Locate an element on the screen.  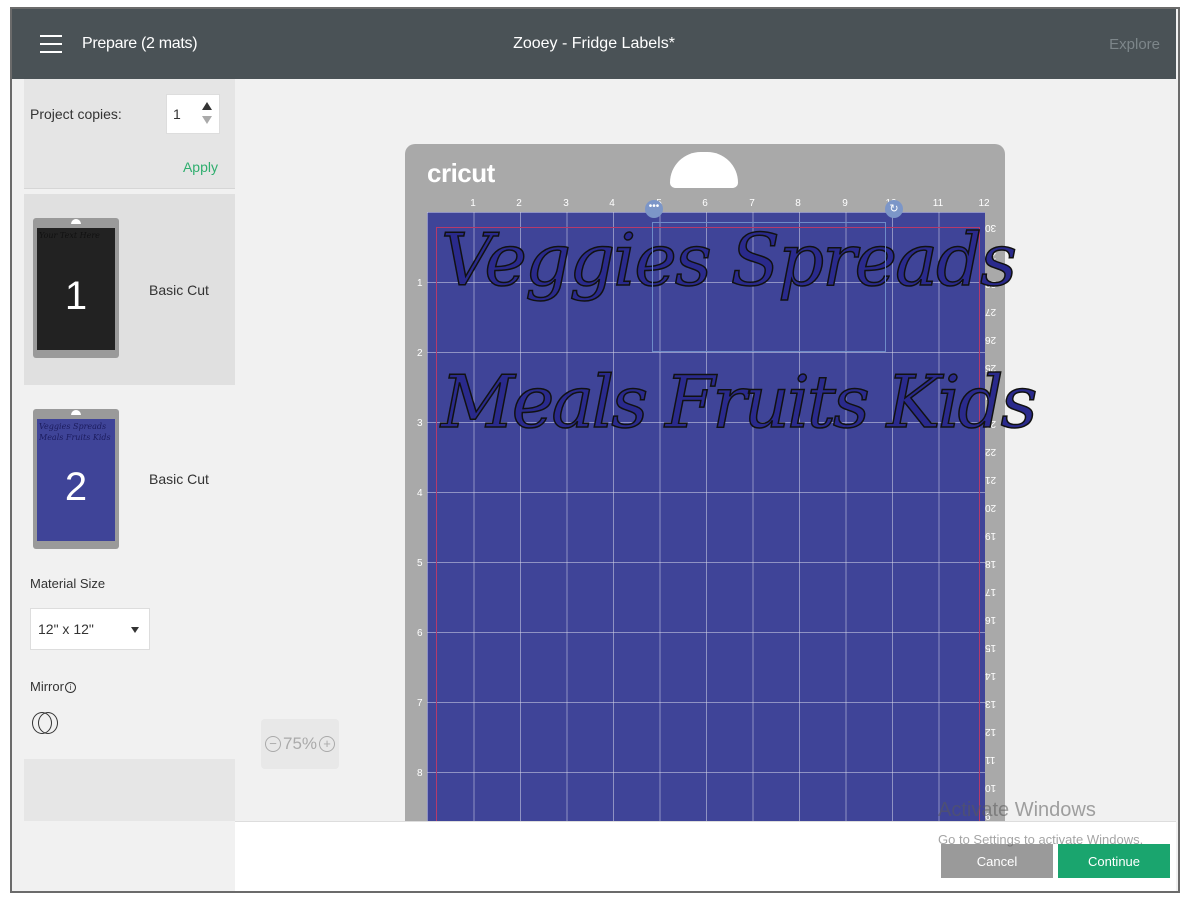
ruler-tick: 18 is located at coordinates (991, 563).